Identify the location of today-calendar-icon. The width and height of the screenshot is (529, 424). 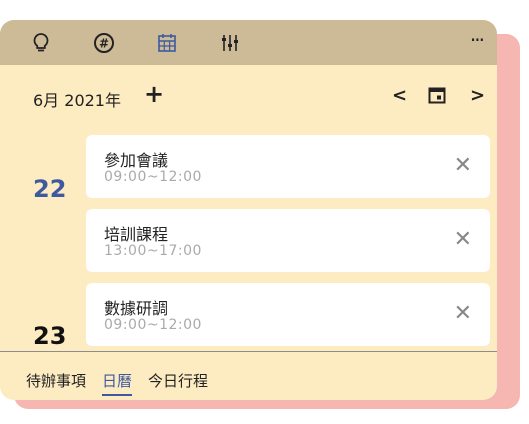
(437, 97).